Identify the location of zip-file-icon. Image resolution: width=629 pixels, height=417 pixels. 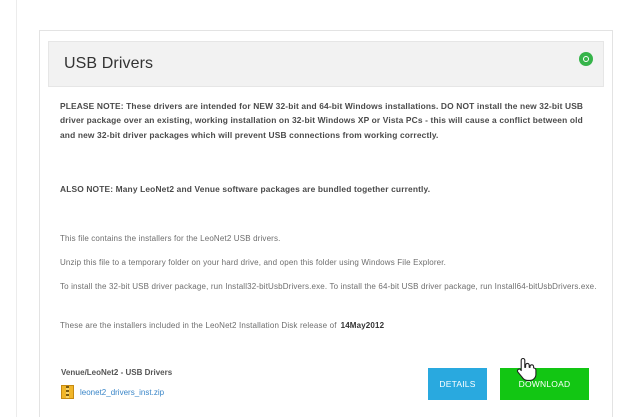
(67, 392).